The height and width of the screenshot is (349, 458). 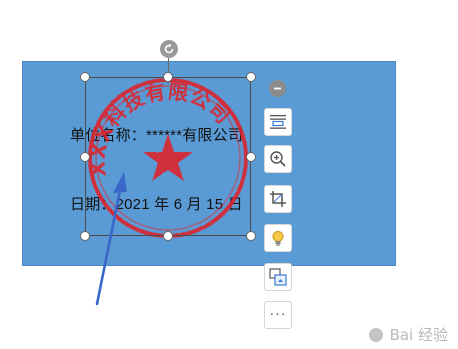 I want to click on lightbulb-icon, so click(x=278, y=238).